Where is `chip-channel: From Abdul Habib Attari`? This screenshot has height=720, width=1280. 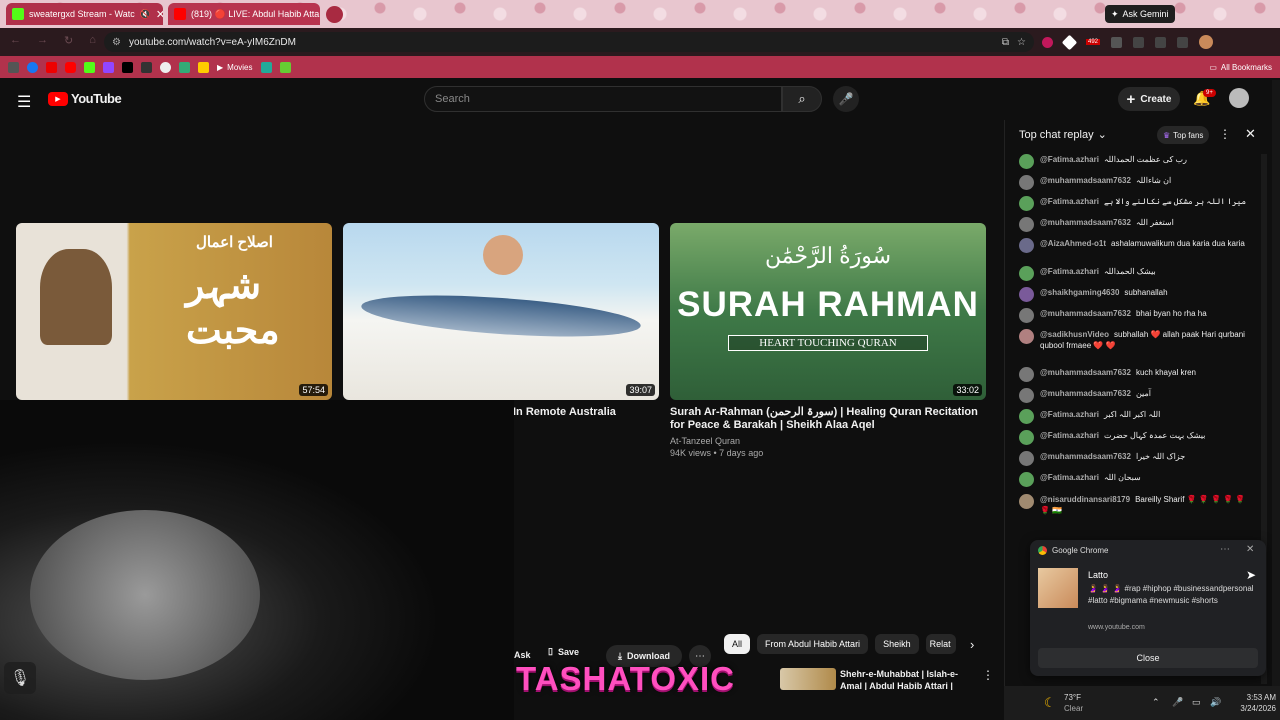 chip-channel: From Abdul Habib Attari is located at coordinates (813, 644).